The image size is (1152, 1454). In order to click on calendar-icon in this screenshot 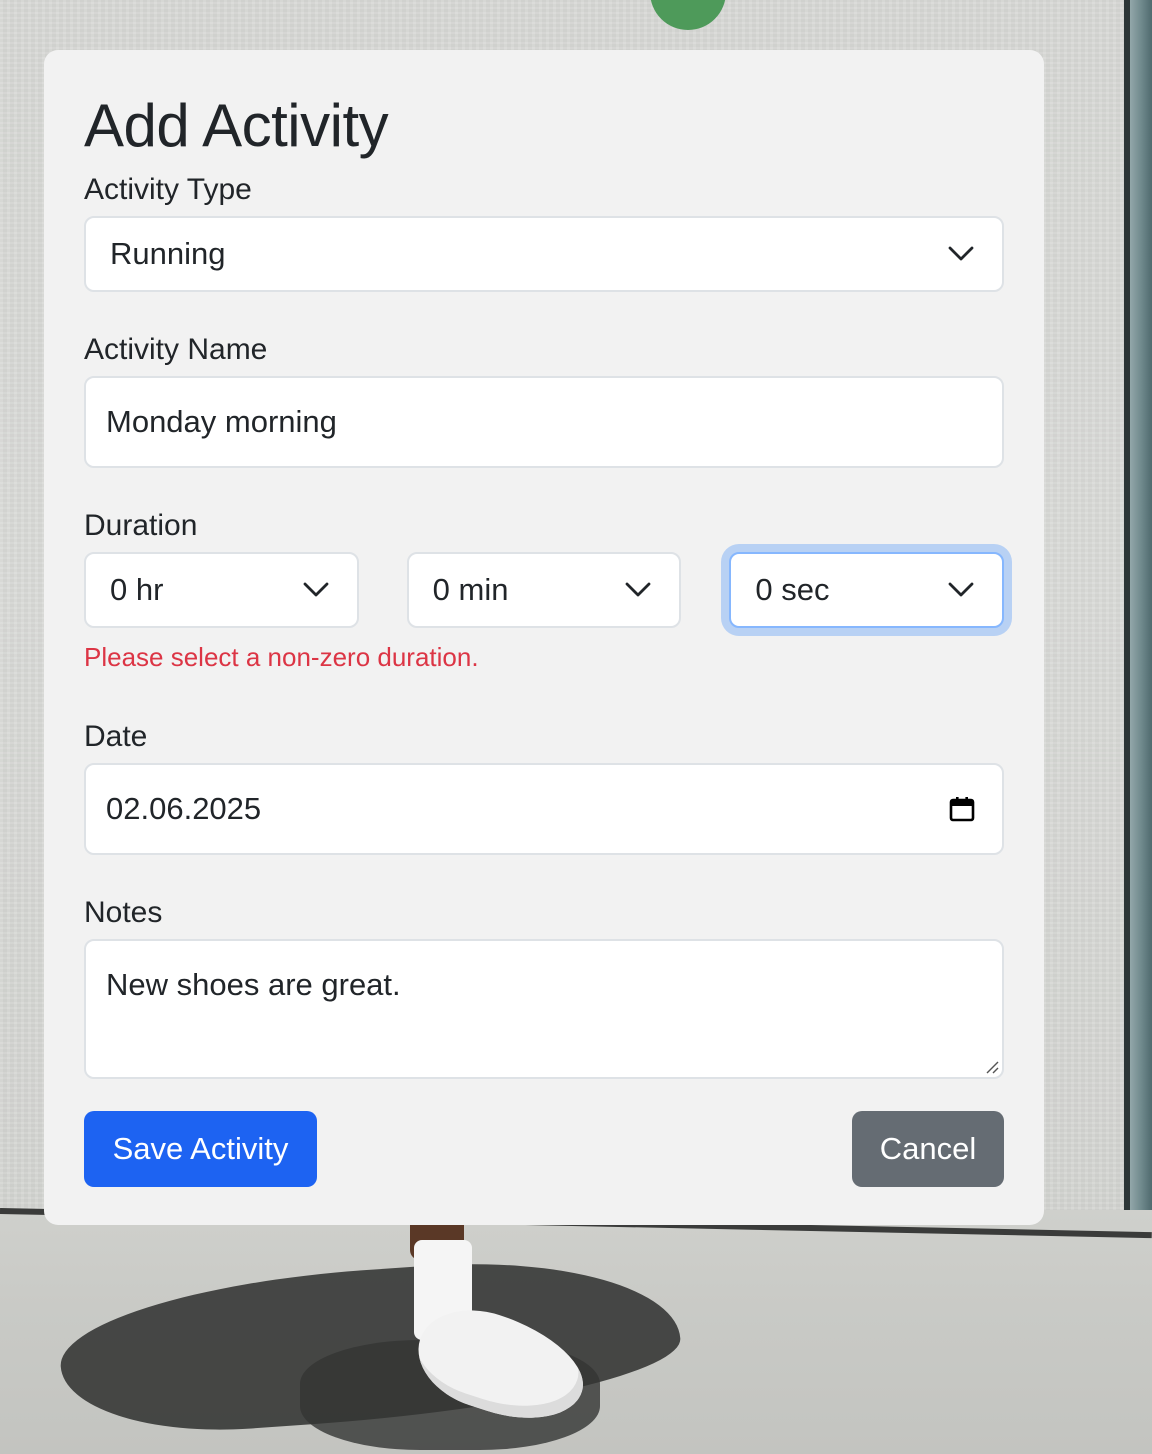, I will do `click(962, 809)`.